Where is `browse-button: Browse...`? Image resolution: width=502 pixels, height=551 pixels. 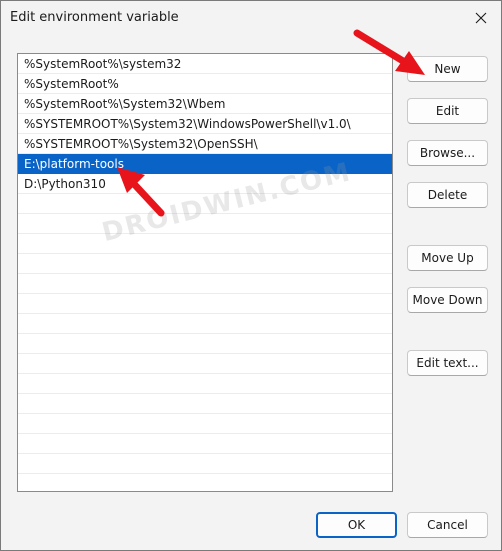
browse-button: Browse... is located at coordinates (447, 153).